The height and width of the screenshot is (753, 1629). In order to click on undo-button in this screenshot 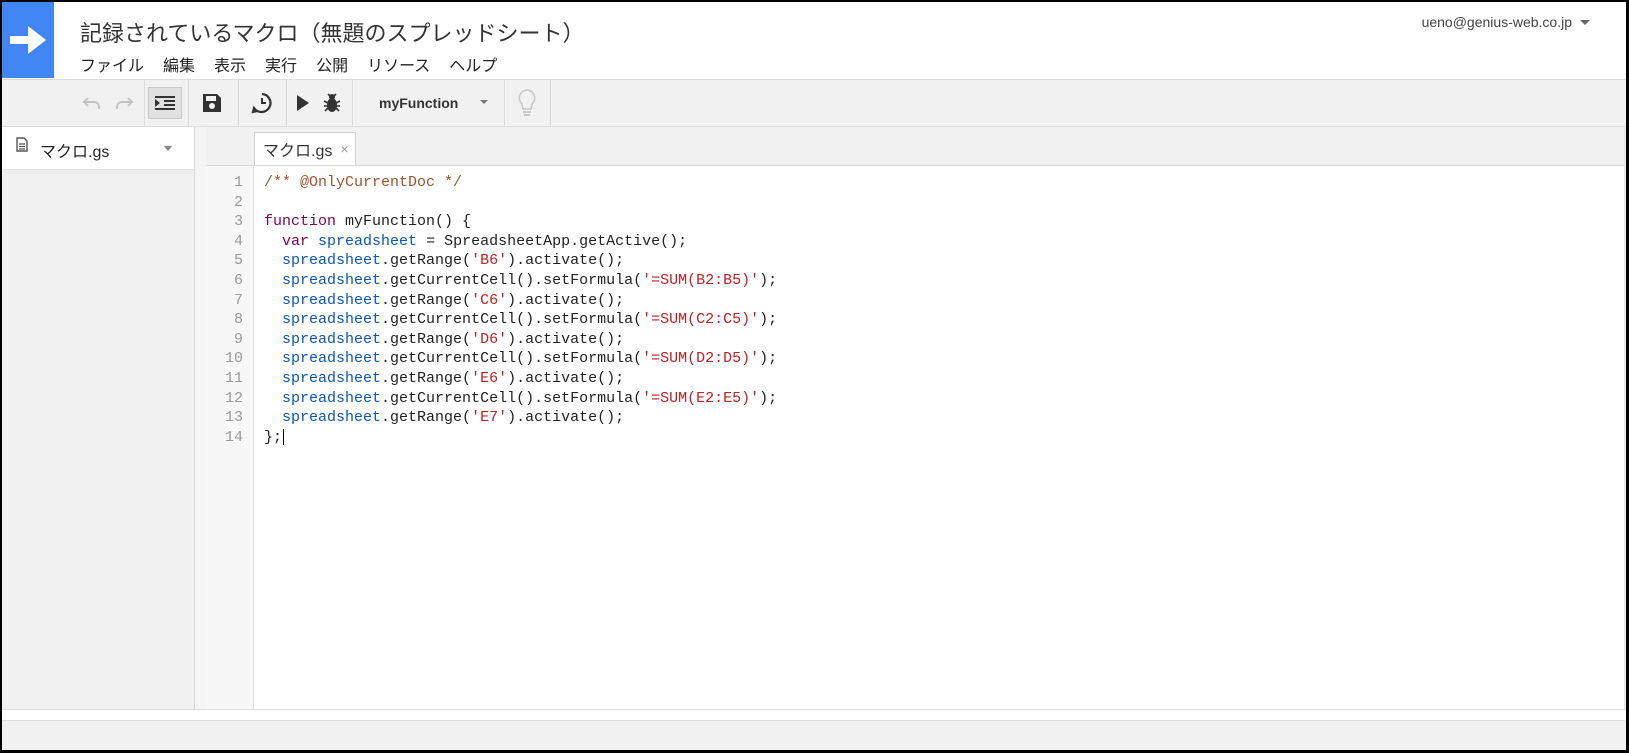, I will do `click(92, 103)`.